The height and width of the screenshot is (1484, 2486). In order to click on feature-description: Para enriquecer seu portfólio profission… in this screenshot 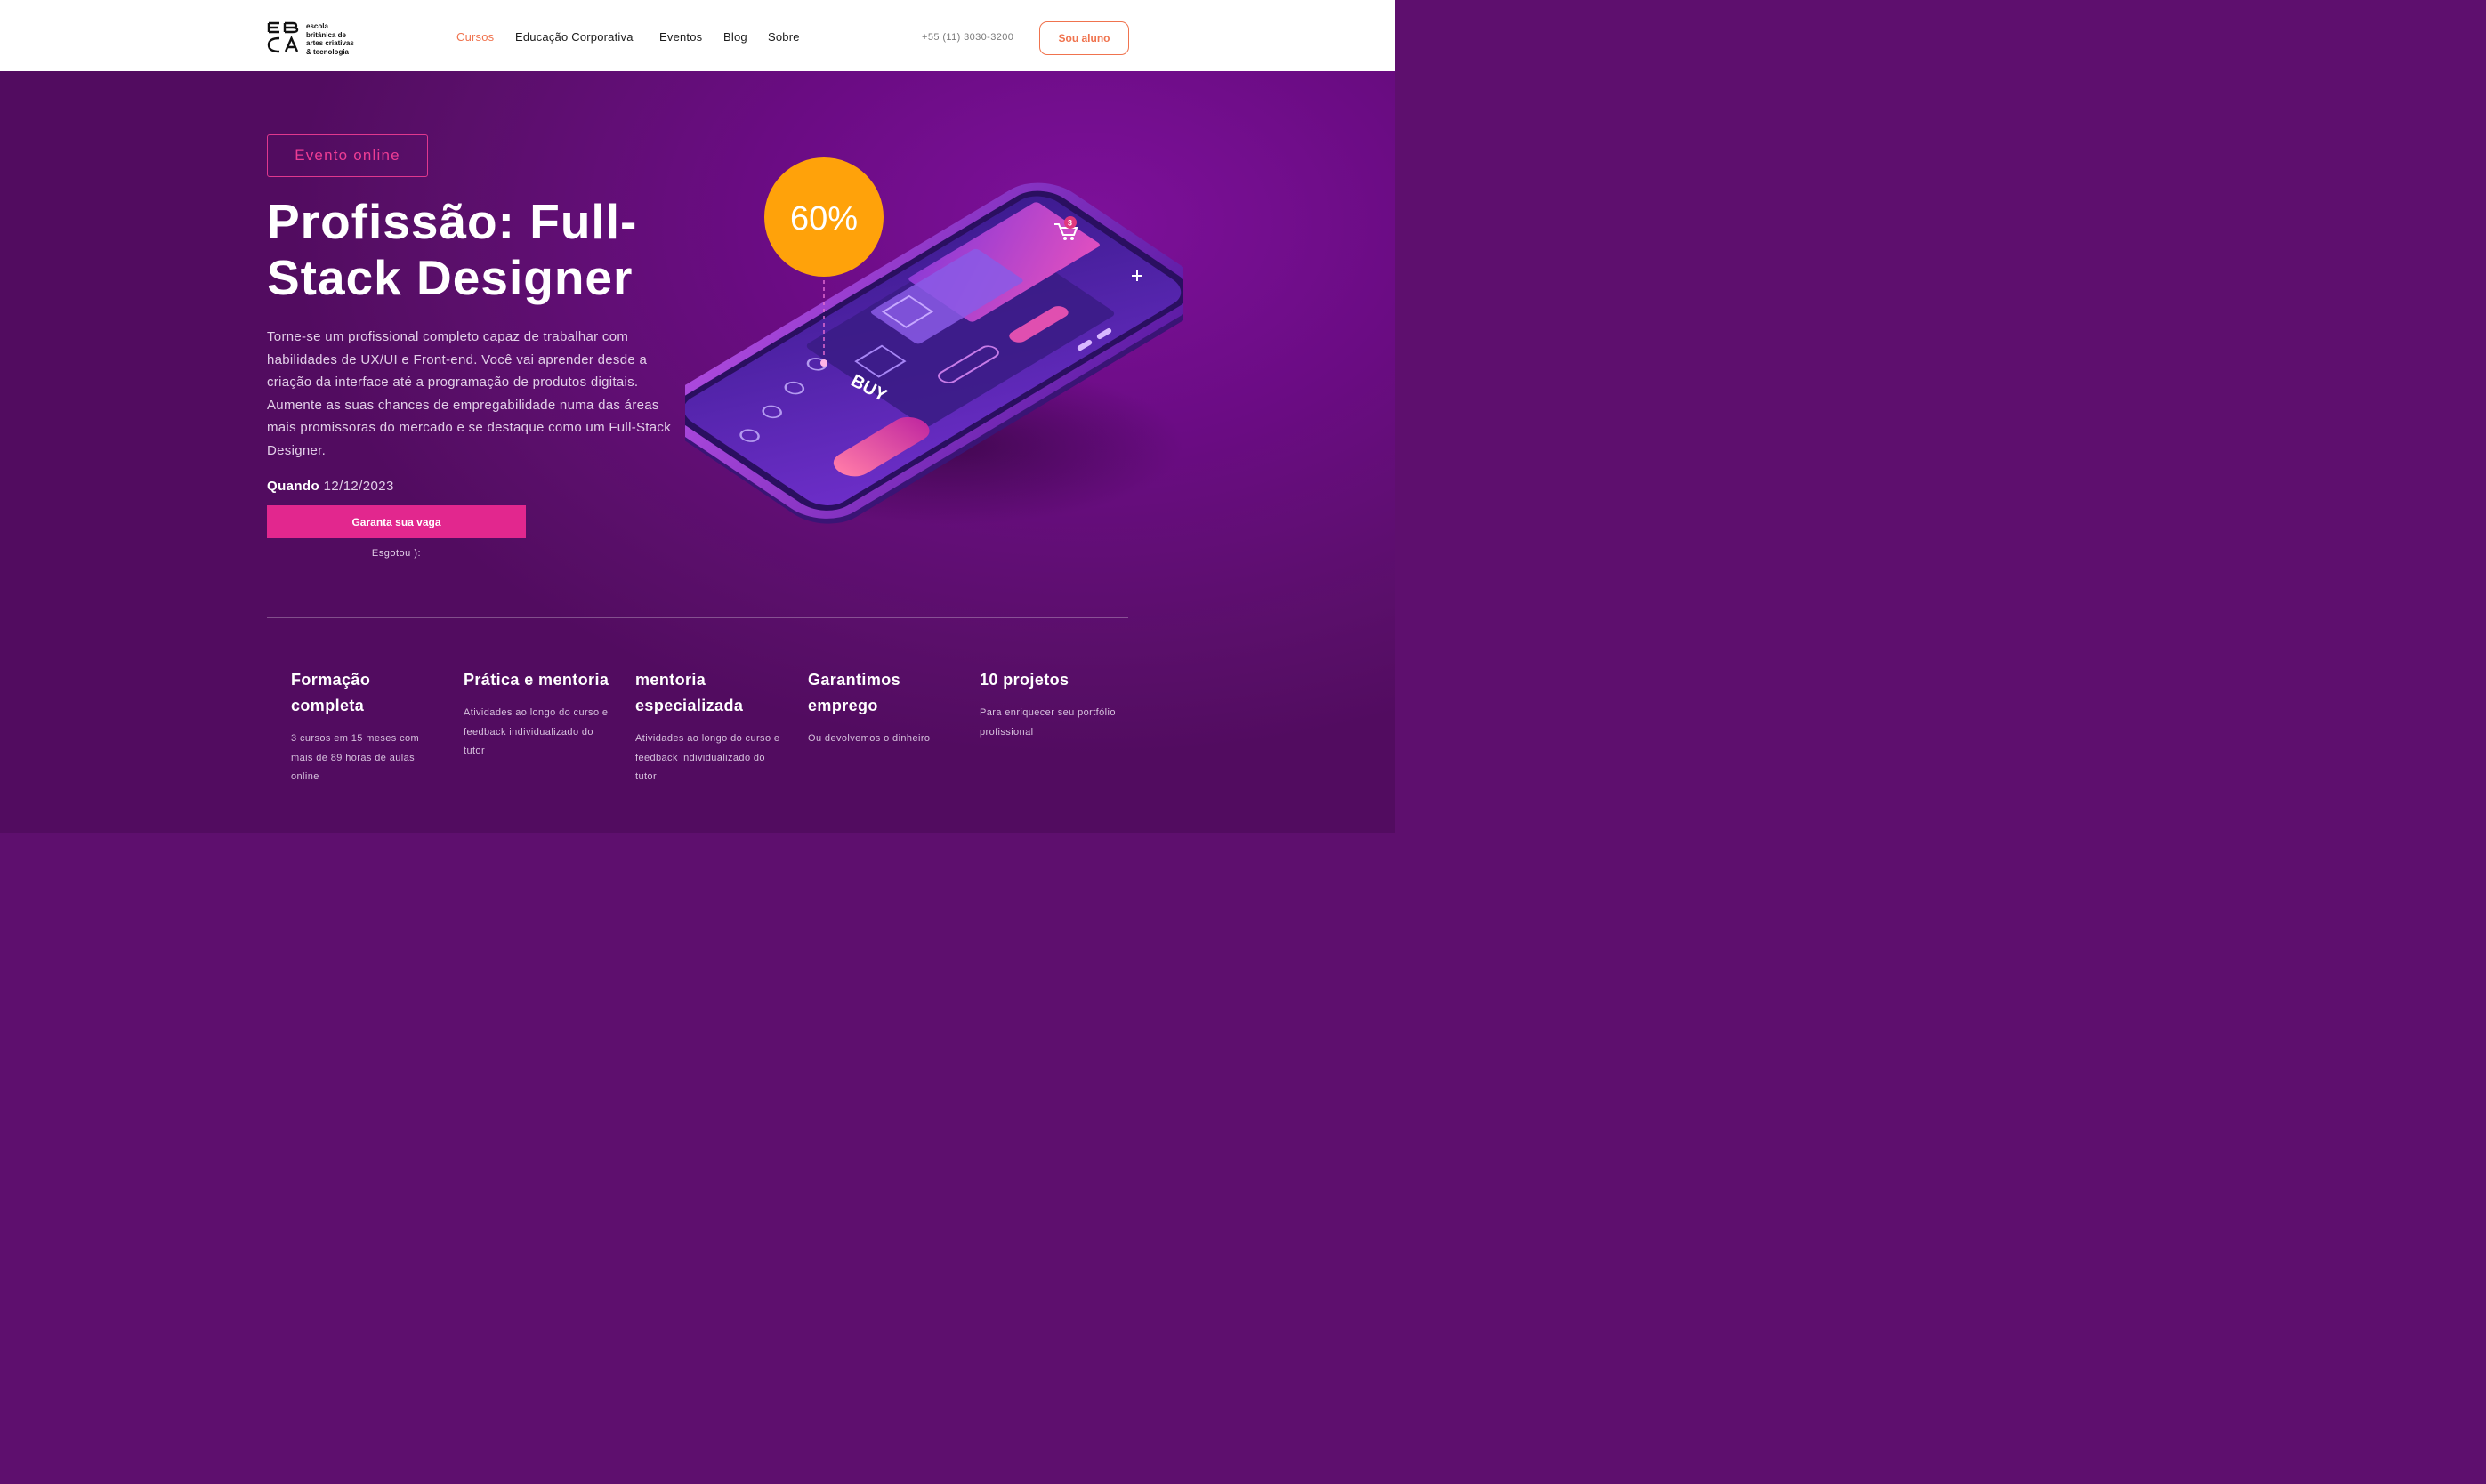, I will do `click(1048, 722)`.